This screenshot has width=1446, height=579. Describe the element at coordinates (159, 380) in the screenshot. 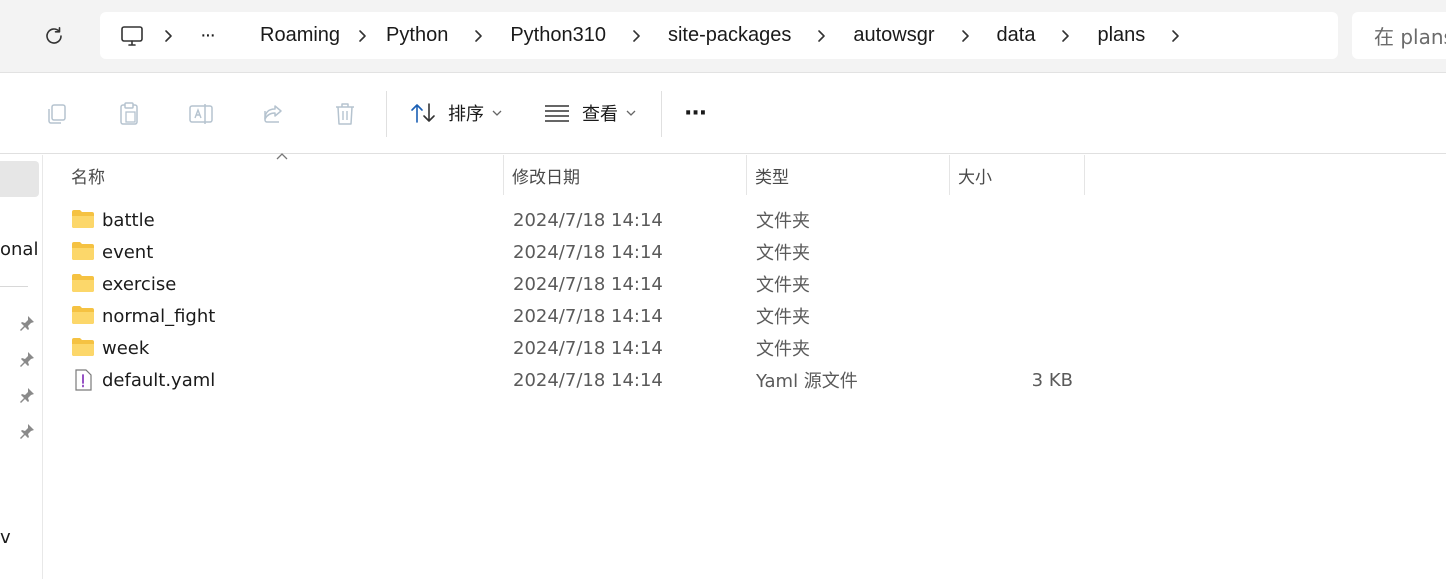

I see `file-name: default.yaml` at that location.